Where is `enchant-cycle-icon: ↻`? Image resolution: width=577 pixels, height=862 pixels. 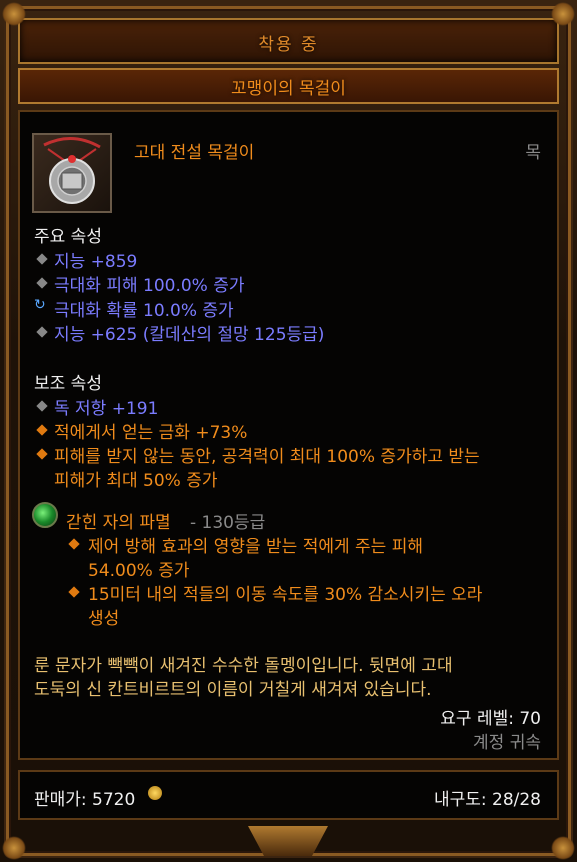
enchant-cycle-icon: ↻ is located at coordinates (40, 305).